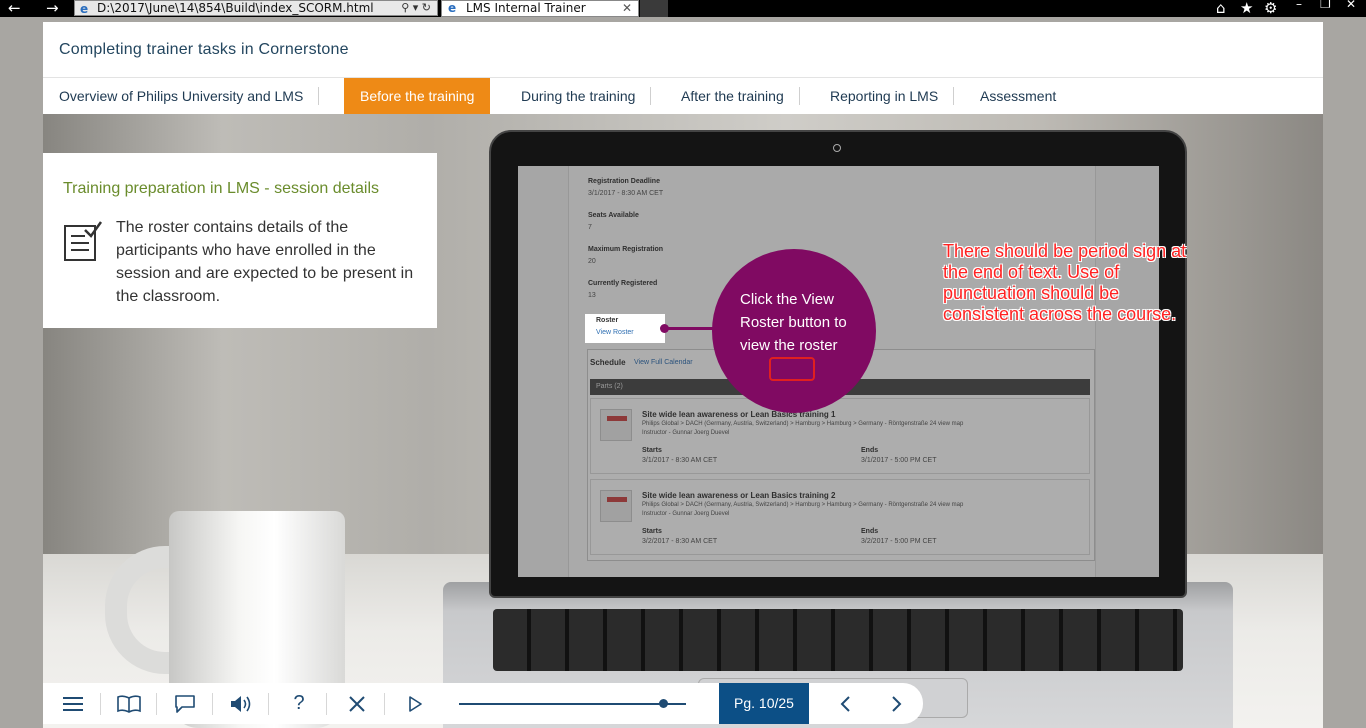  What do you see at coordinates (417, 96) in the screenshot?
I see `tab-before-training: Before the training` at bounding box center [417, 96].